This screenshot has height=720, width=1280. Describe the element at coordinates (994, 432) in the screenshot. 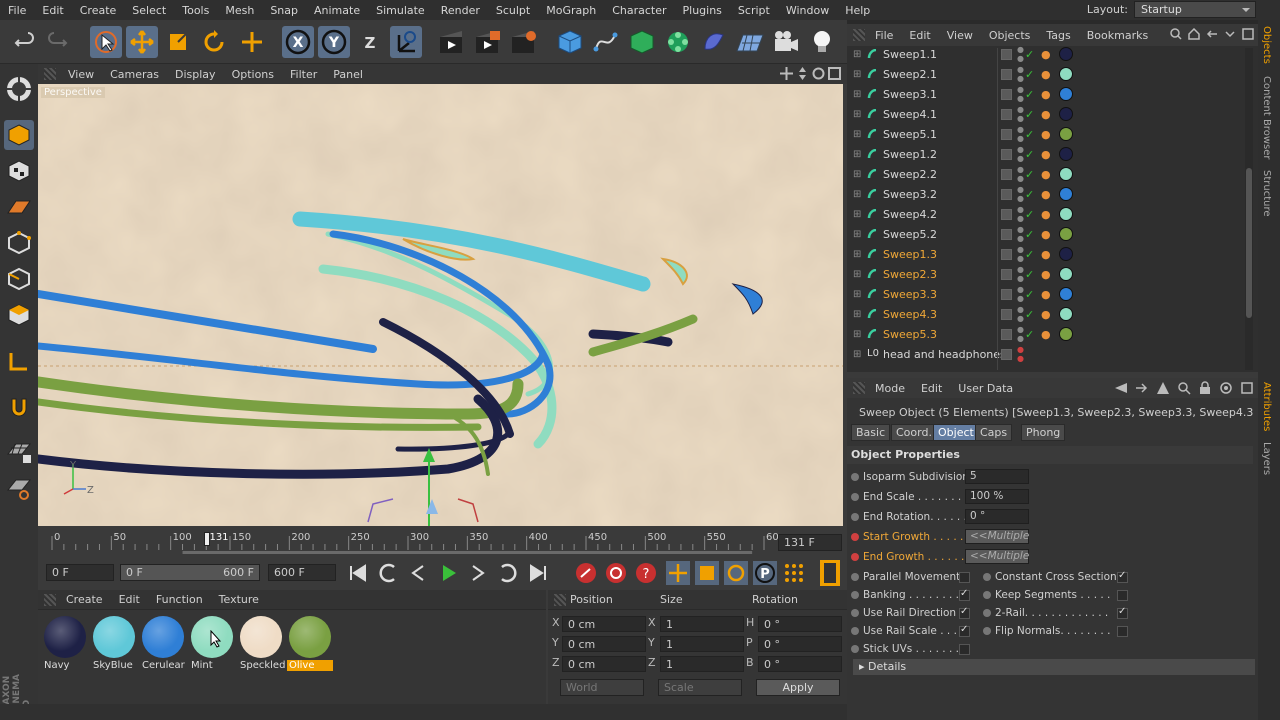

I see `tab-caps: Caps` at that location.